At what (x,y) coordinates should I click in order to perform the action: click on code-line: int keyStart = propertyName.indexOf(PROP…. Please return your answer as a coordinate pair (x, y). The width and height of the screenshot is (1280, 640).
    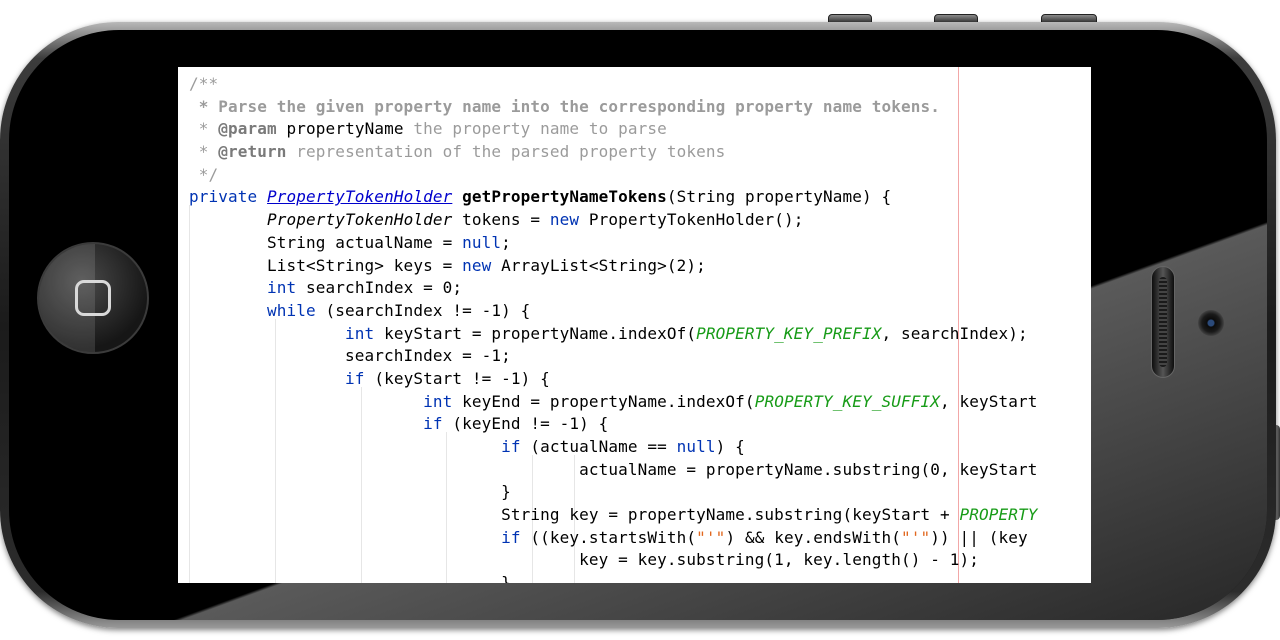
    Looking at the image, I should click on (613, 334).